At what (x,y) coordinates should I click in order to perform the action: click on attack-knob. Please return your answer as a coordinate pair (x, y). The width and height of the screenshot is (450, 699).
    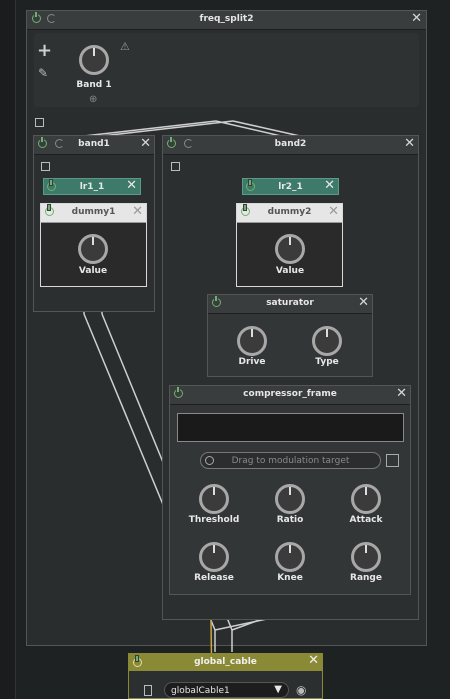
    Looking at the image, I should click on (366, 499).